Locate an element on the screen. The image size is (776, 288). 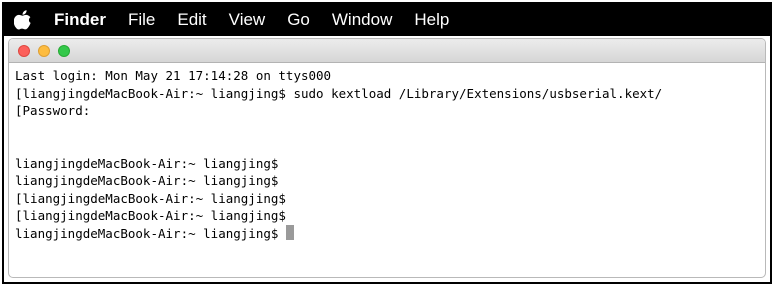
menu-app-finder: Finder is located at coordinates (80, 20).